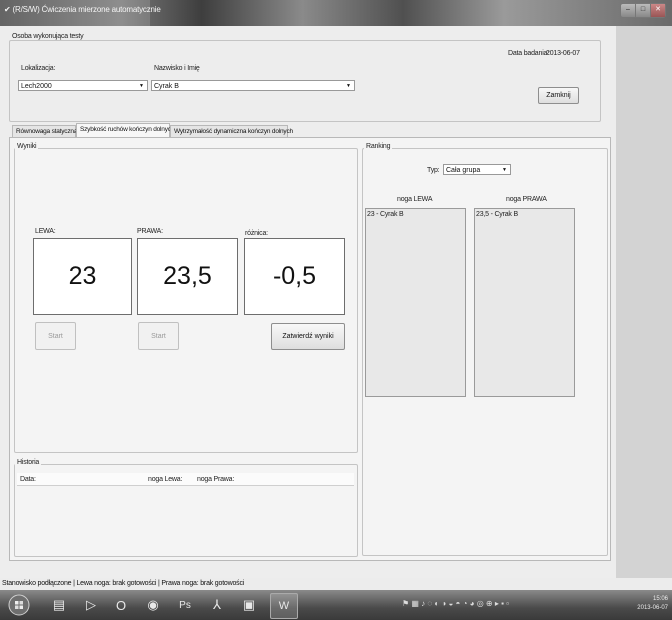  I want to click on close-window-button: ✕, so click(658, 10).